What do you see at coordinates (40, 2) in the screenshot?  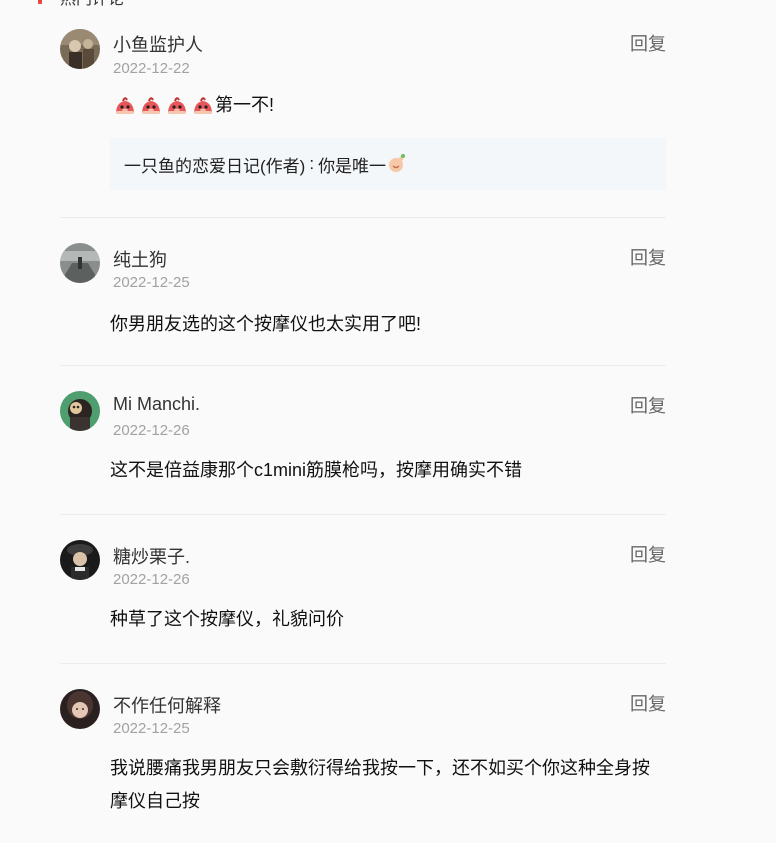 I see `section-accent-bar` at bounding box center [40, 2].